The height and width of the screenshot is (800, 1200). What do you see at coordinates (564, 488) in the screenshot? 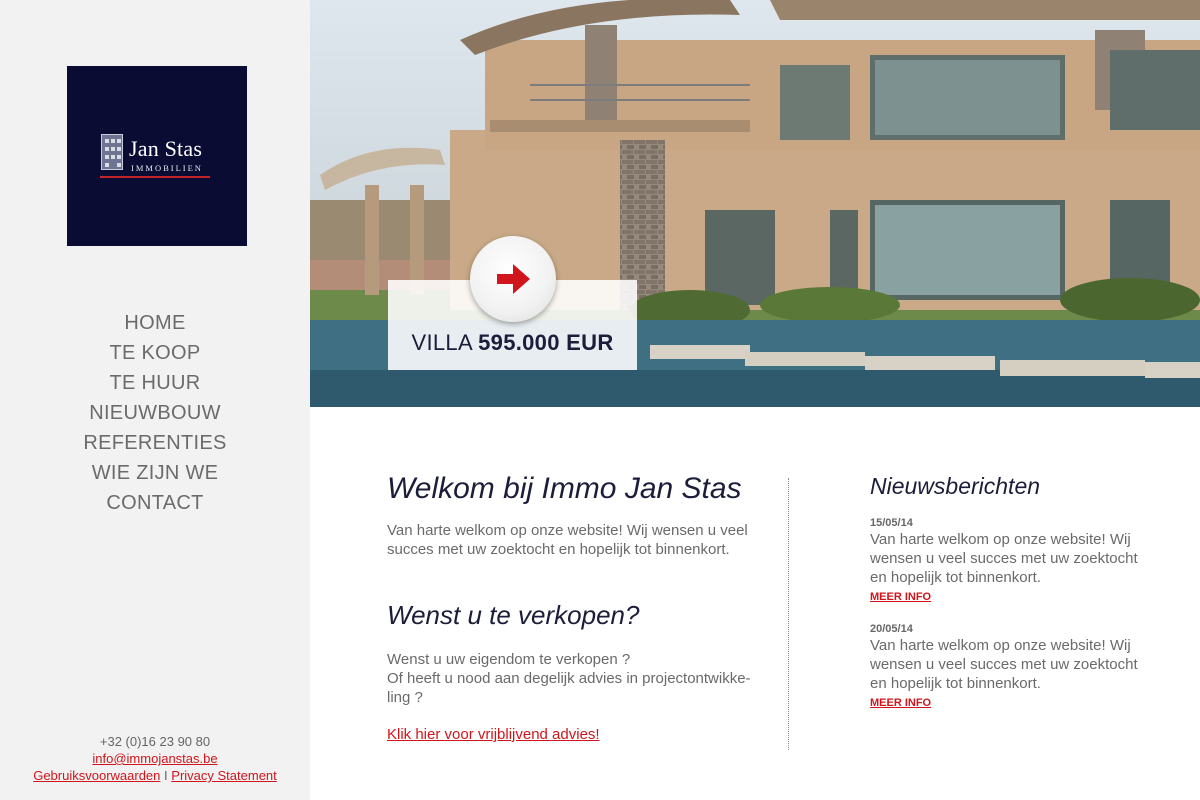
I see `welcome-heading: Welkom bij Immo Jan Stas` at bounding box center [564, 488].